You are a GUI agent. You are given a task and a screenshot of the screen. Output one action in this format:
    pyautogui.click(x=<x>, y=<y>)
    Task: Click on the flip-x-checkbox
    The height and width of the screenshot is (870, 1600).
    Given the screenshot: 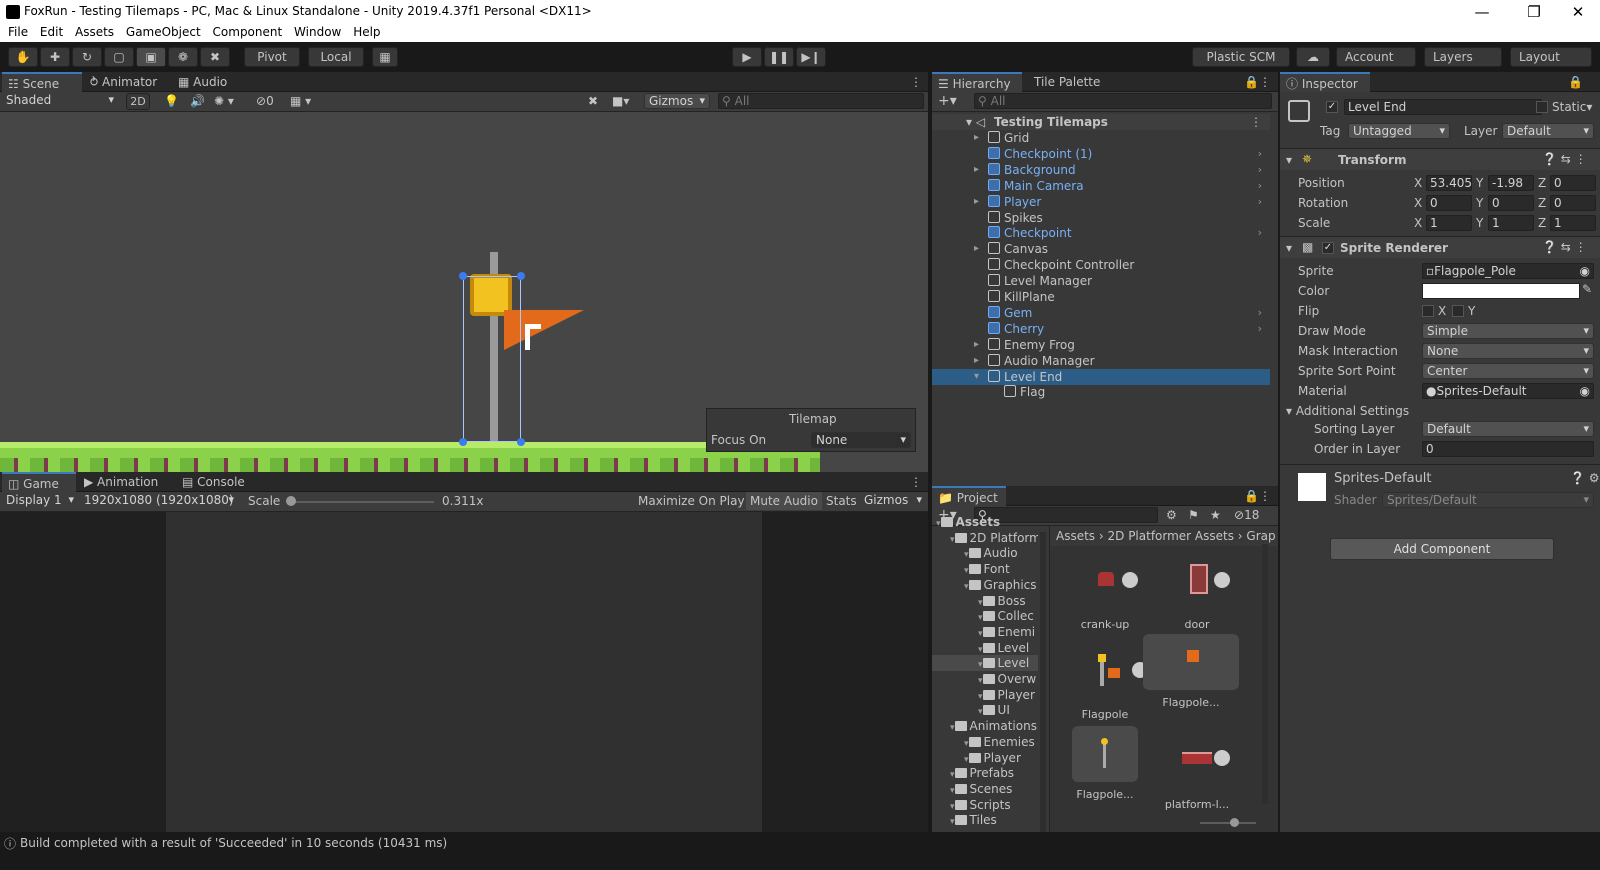 What is the action you would take?
    pyautogui.click(x=1428, y=311)
    